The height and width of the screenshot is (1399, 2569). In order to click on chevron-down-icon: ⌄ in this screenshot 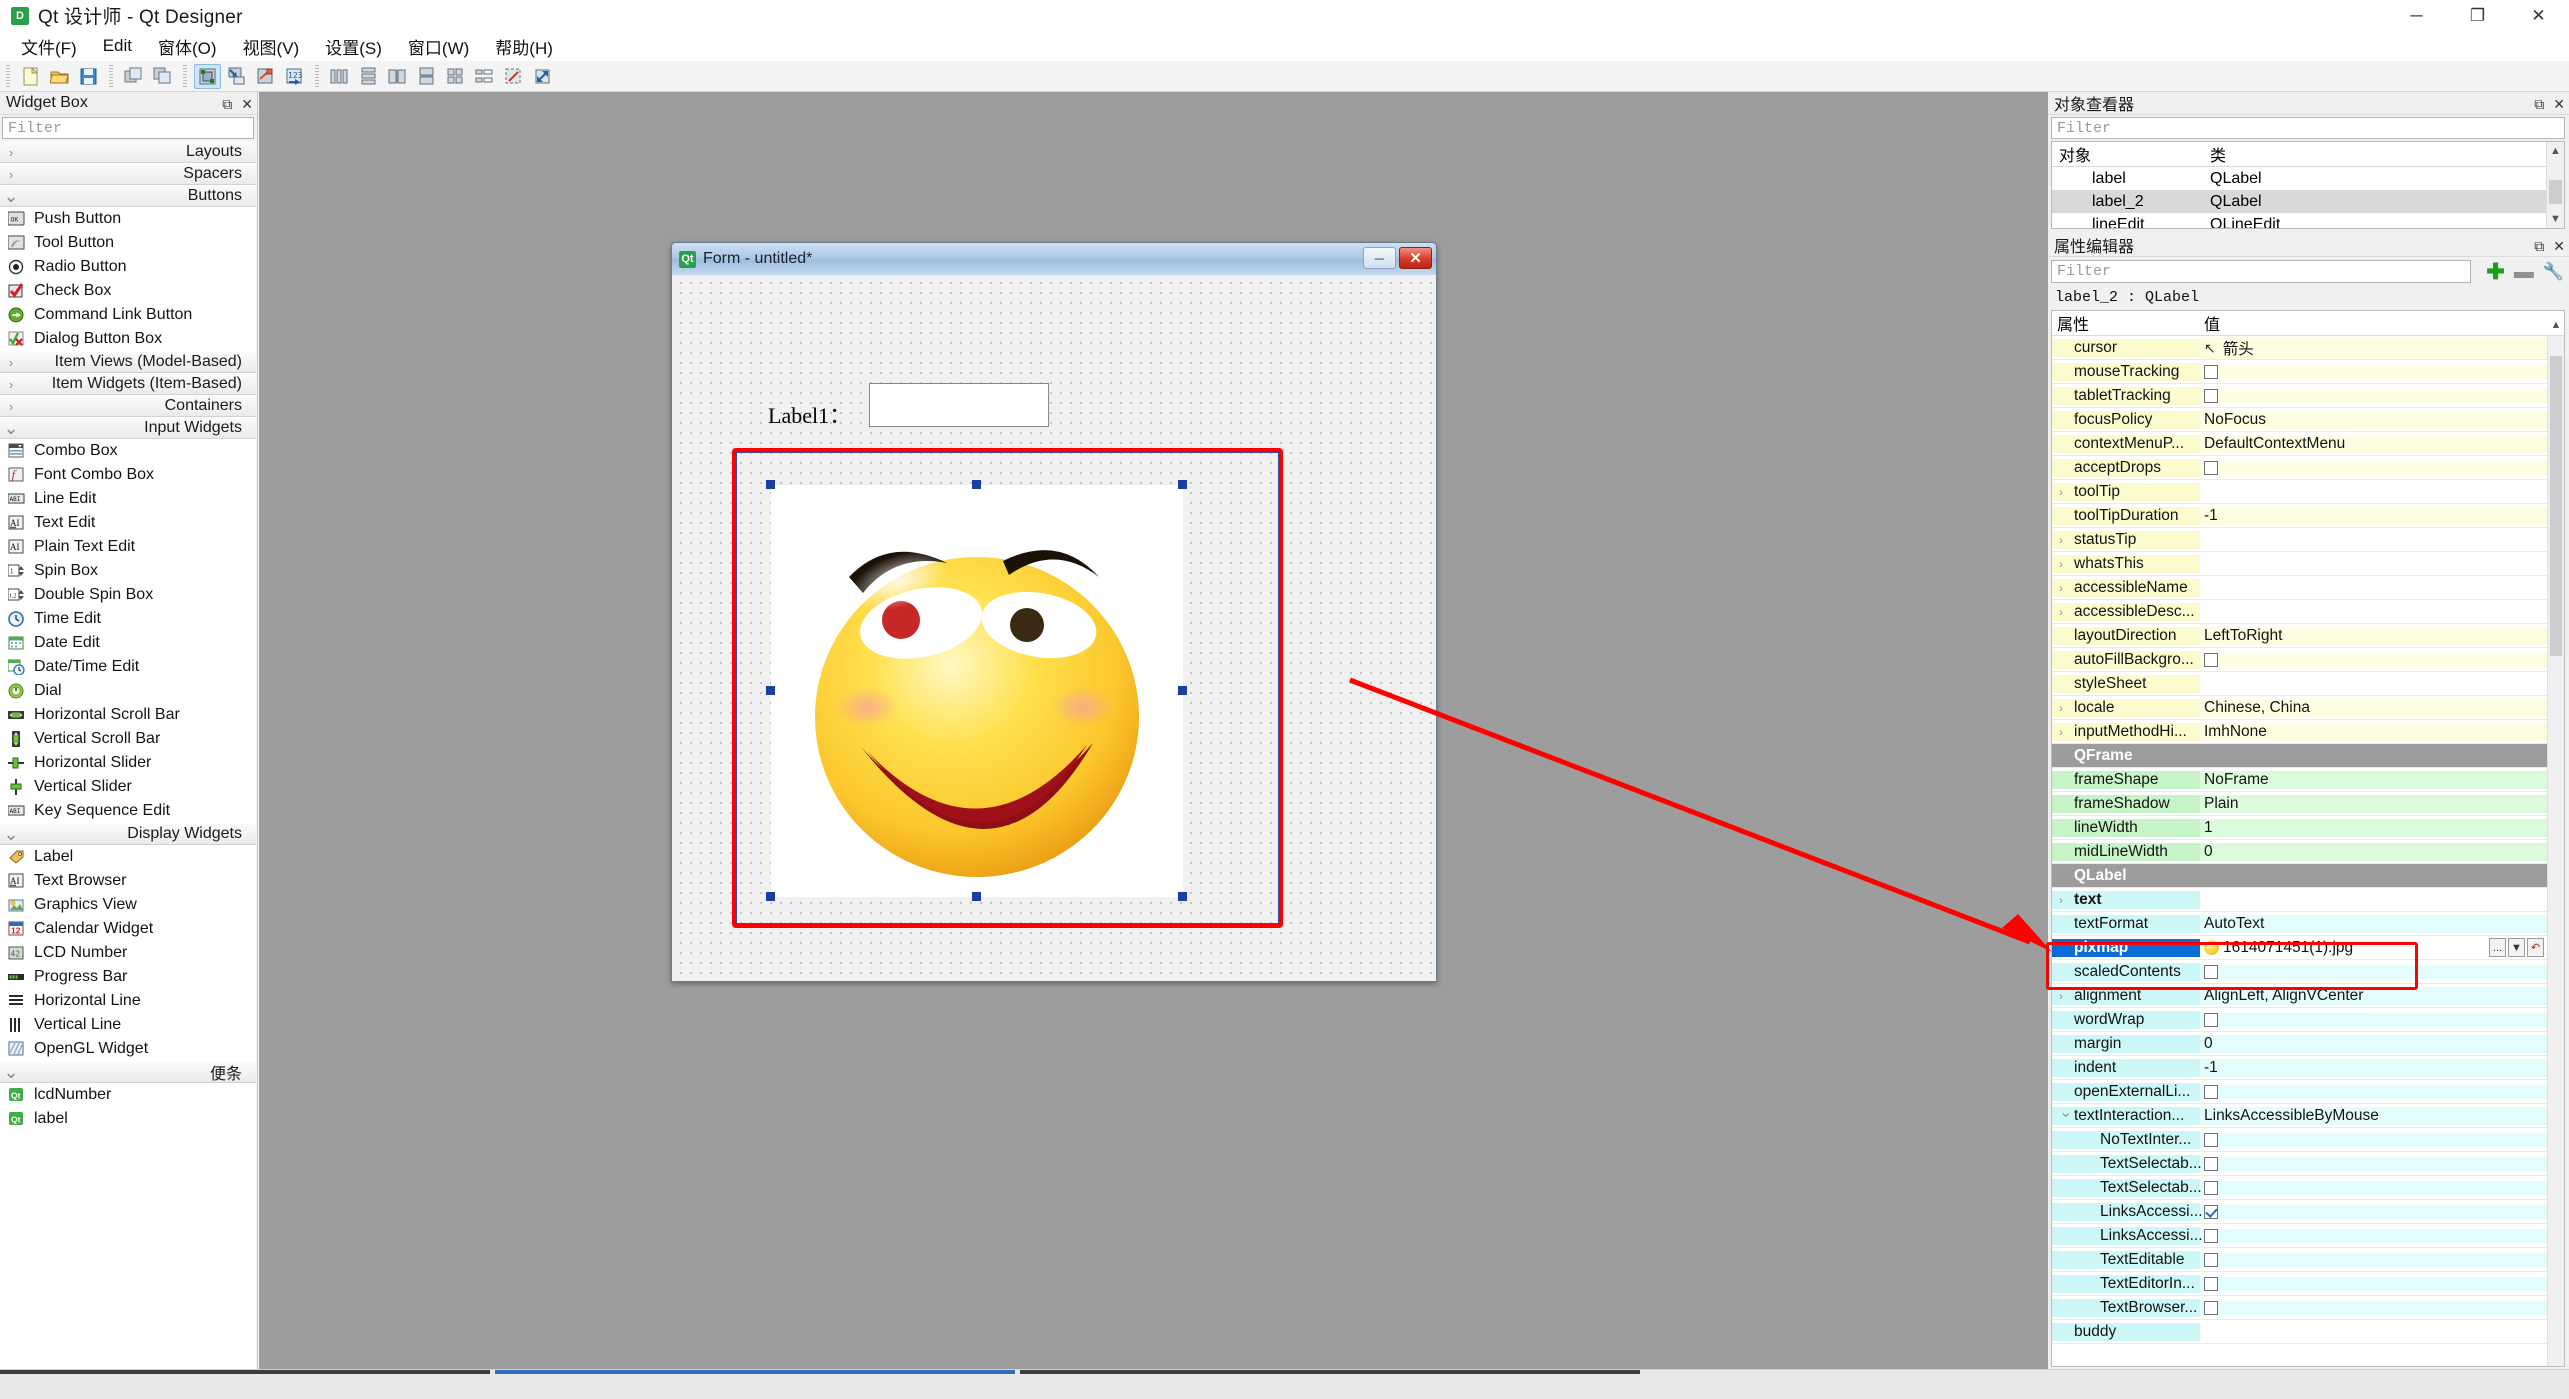, I will do `click(2065, 1112)`.